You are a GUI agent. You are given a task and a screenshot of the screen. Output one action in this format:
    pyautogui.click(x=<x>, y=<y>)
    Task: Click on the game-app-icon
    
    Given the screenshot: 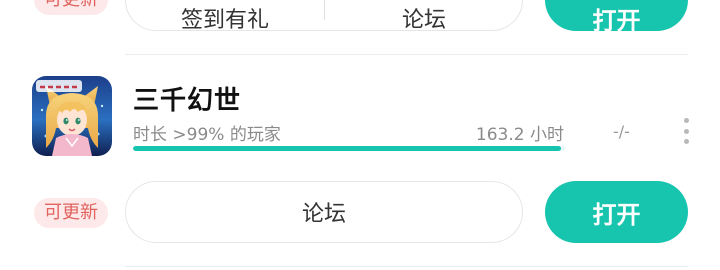 What is the action you would take?
    pyautogui.click(x=72, y=116)
    